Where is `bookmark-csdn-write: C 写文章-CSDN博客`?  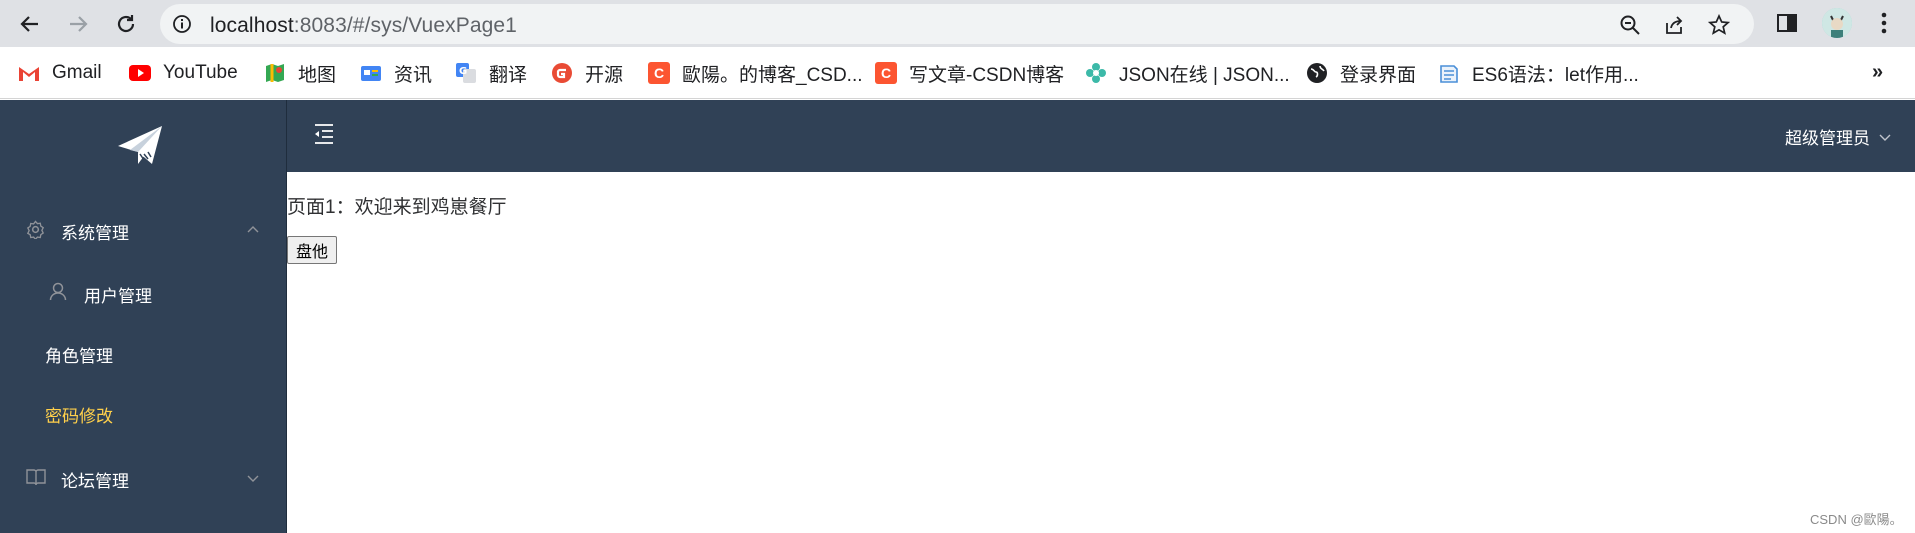 bookmark-csdn-write: C 写文章-CSDN博客 is located at coordinates (969, 73).